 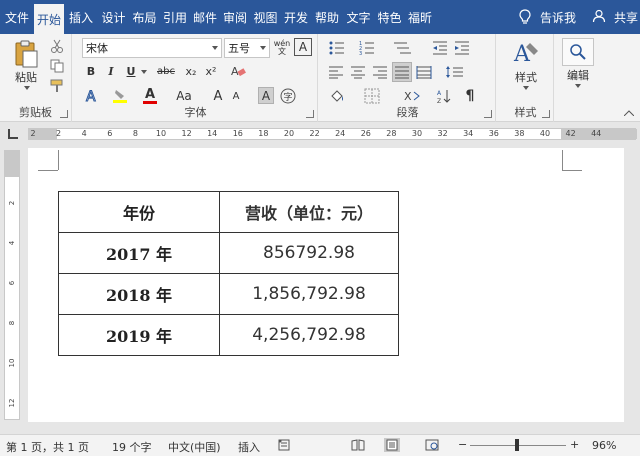 What do you see at coordinates (150, 96) in the screenshot?
I see `font-color-button: A` at bounding box center [150, 96].